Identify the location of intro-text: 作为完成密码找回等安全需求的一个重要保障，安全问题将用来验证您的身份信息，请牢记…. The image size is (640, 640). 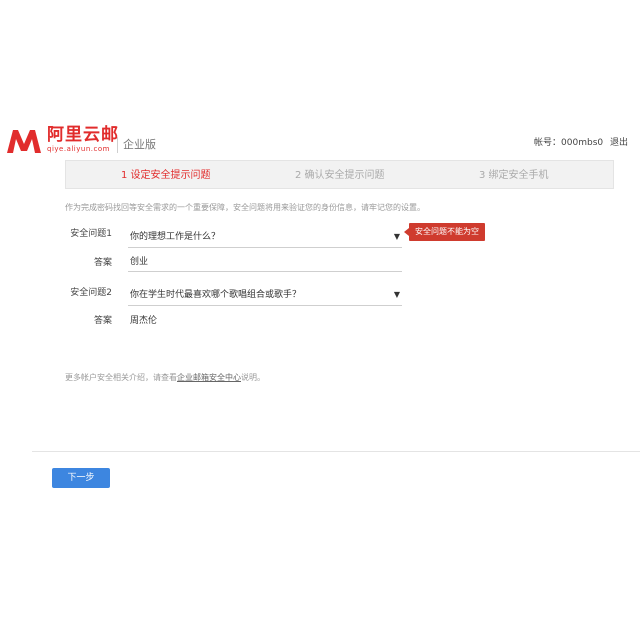
(245, 207).